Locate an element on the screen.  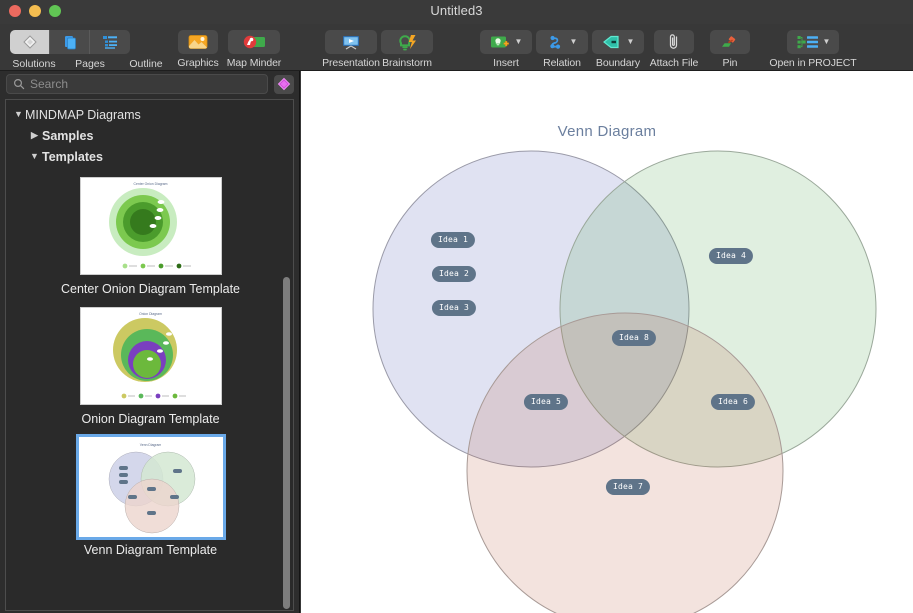
chevron-down-icon-templates: ▼ is located at coordinates (34, 156).